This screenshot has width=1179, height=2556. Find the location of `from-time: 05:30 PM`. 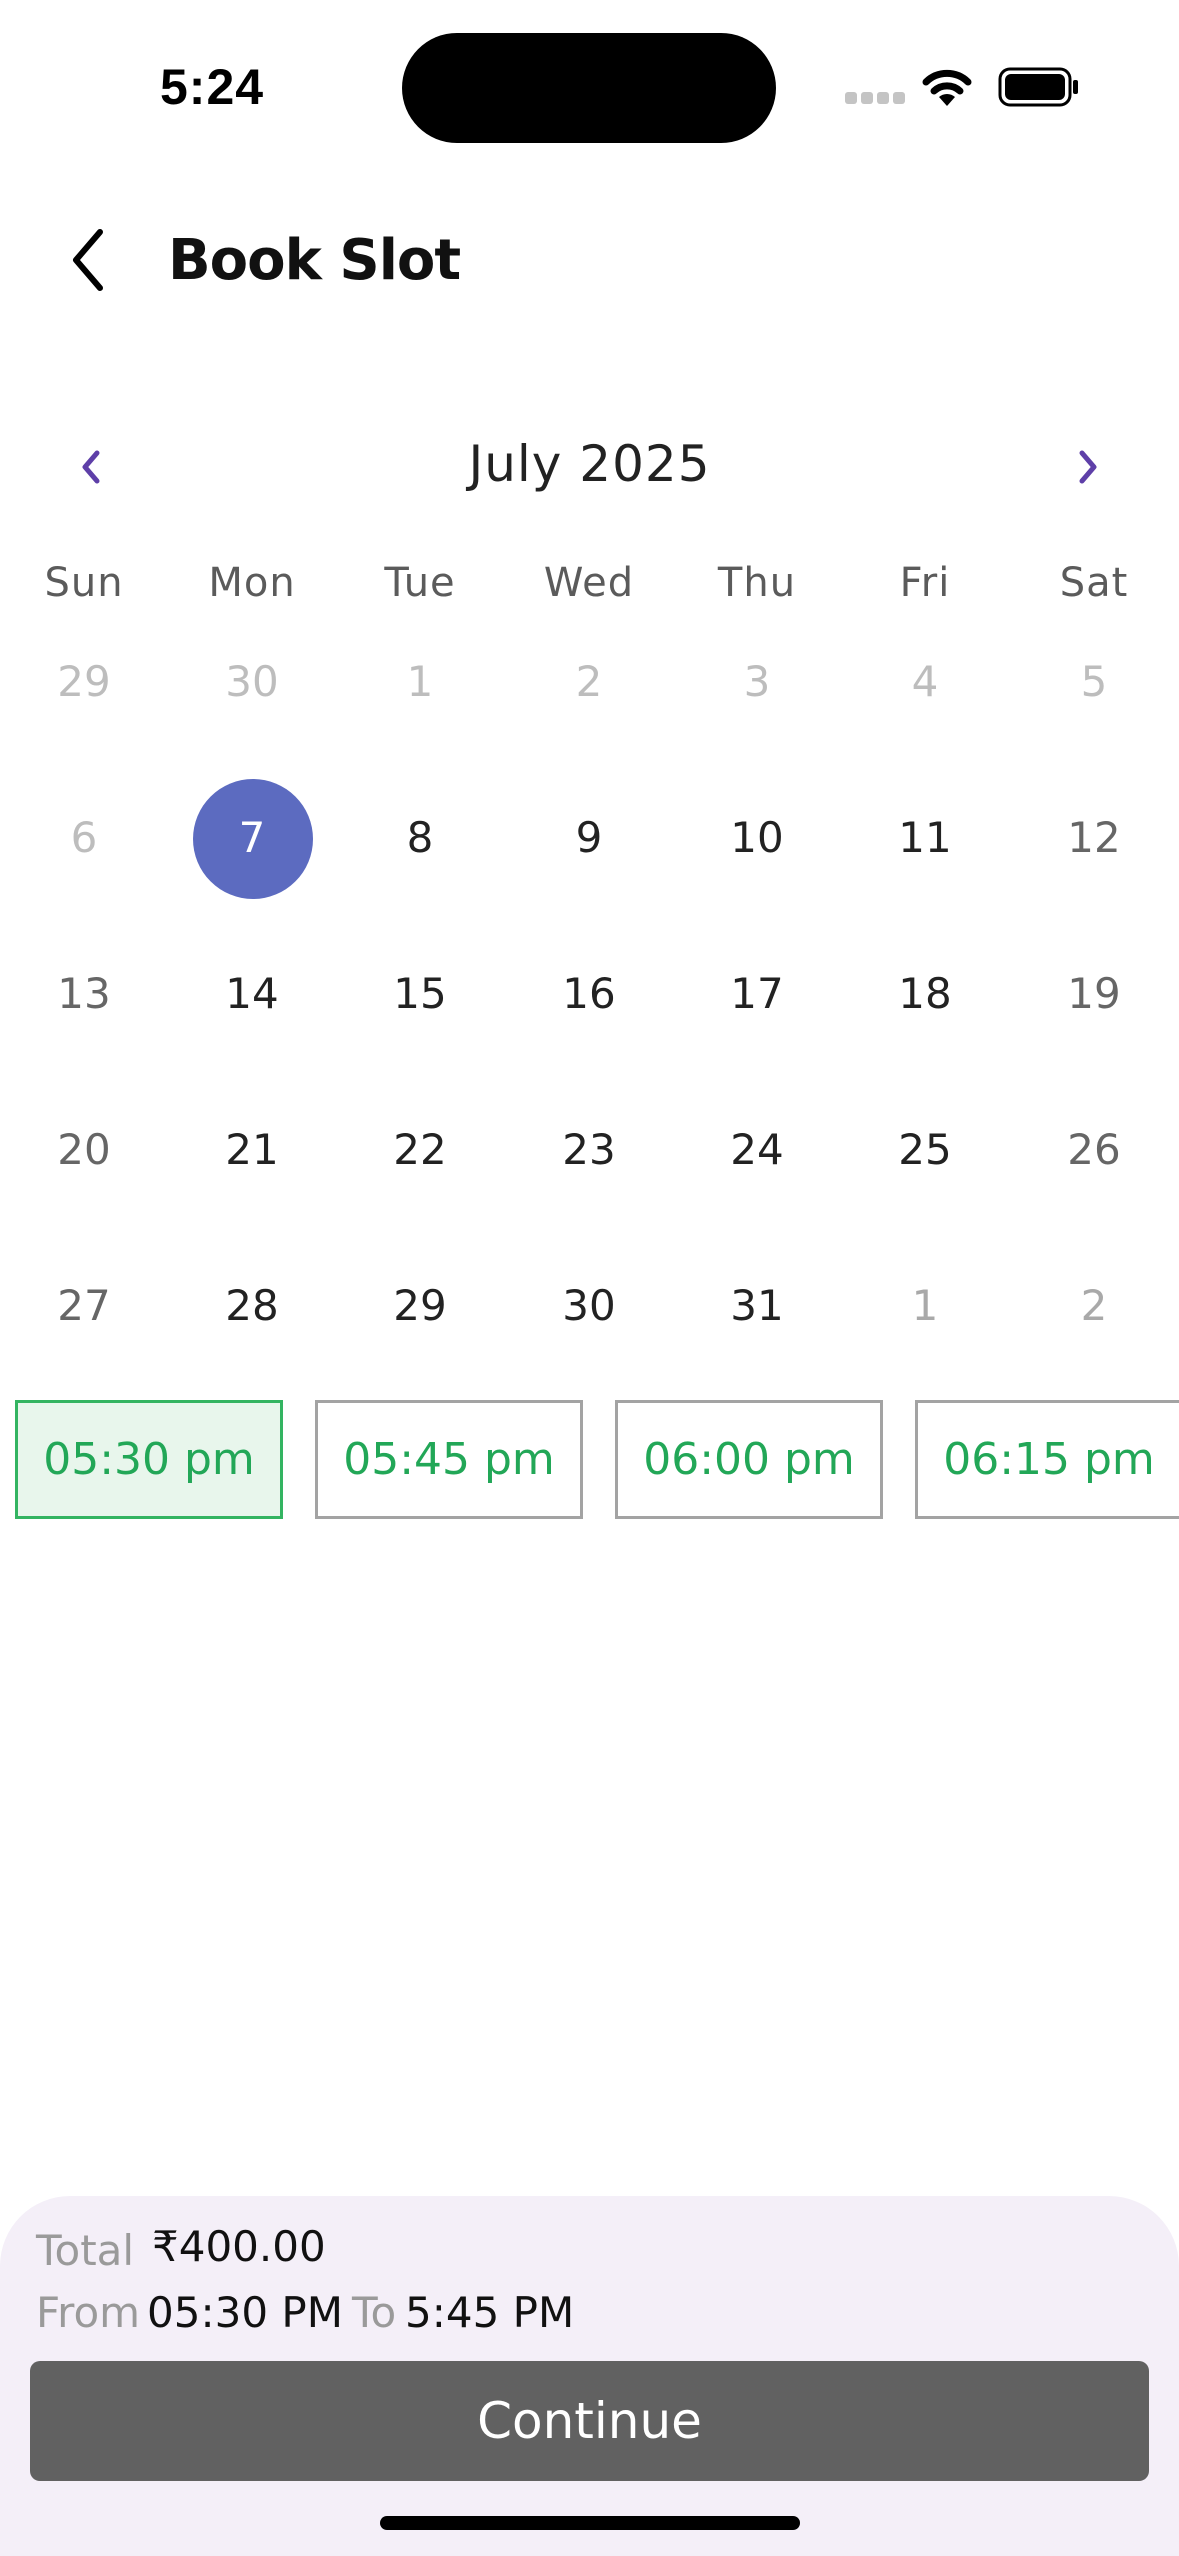

from-time: 05:30 PM is located at coordinates (245, 2312).